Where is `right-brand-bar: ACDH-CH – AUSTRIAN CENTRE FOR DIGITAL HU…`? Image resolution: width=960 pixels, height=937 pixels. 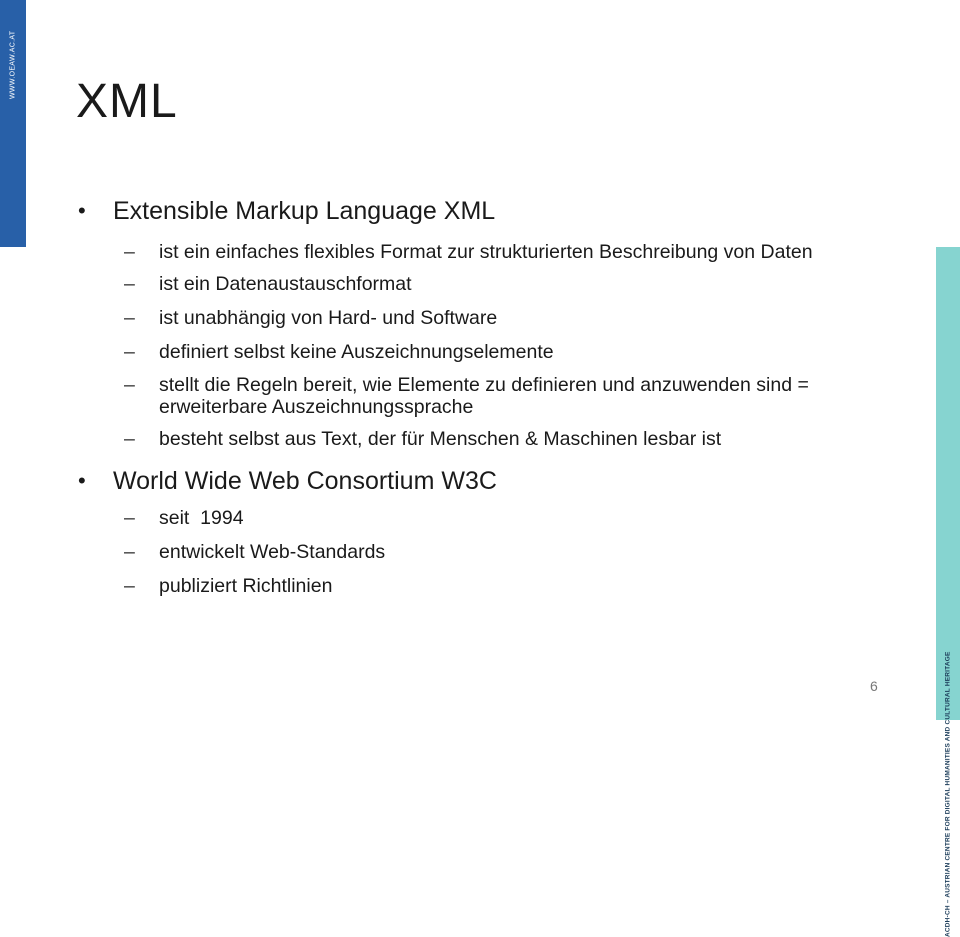 right-brand-bar: ACDH-CH – AUSTRIAN CENTRE FOR DIGITAL HU… is located at coordinates (948, 592).